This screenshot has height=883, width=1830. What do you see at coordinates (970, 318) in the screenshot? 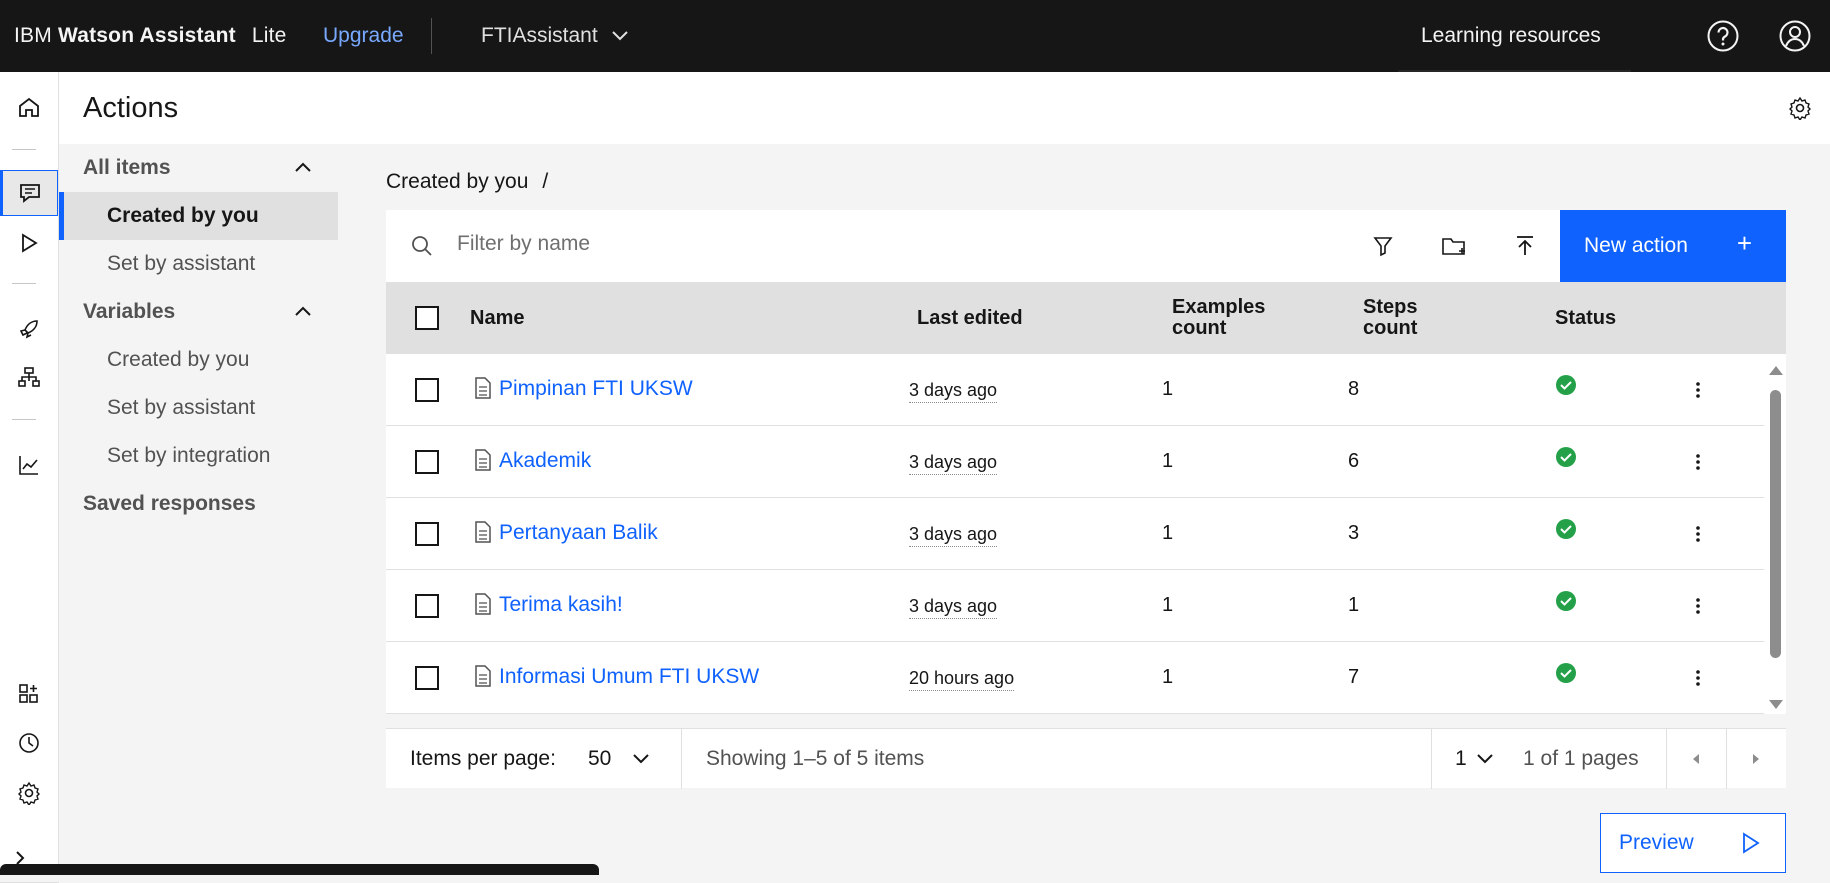
I see `column-header-last-edited: Last edited` at bounding box center [970, 318].